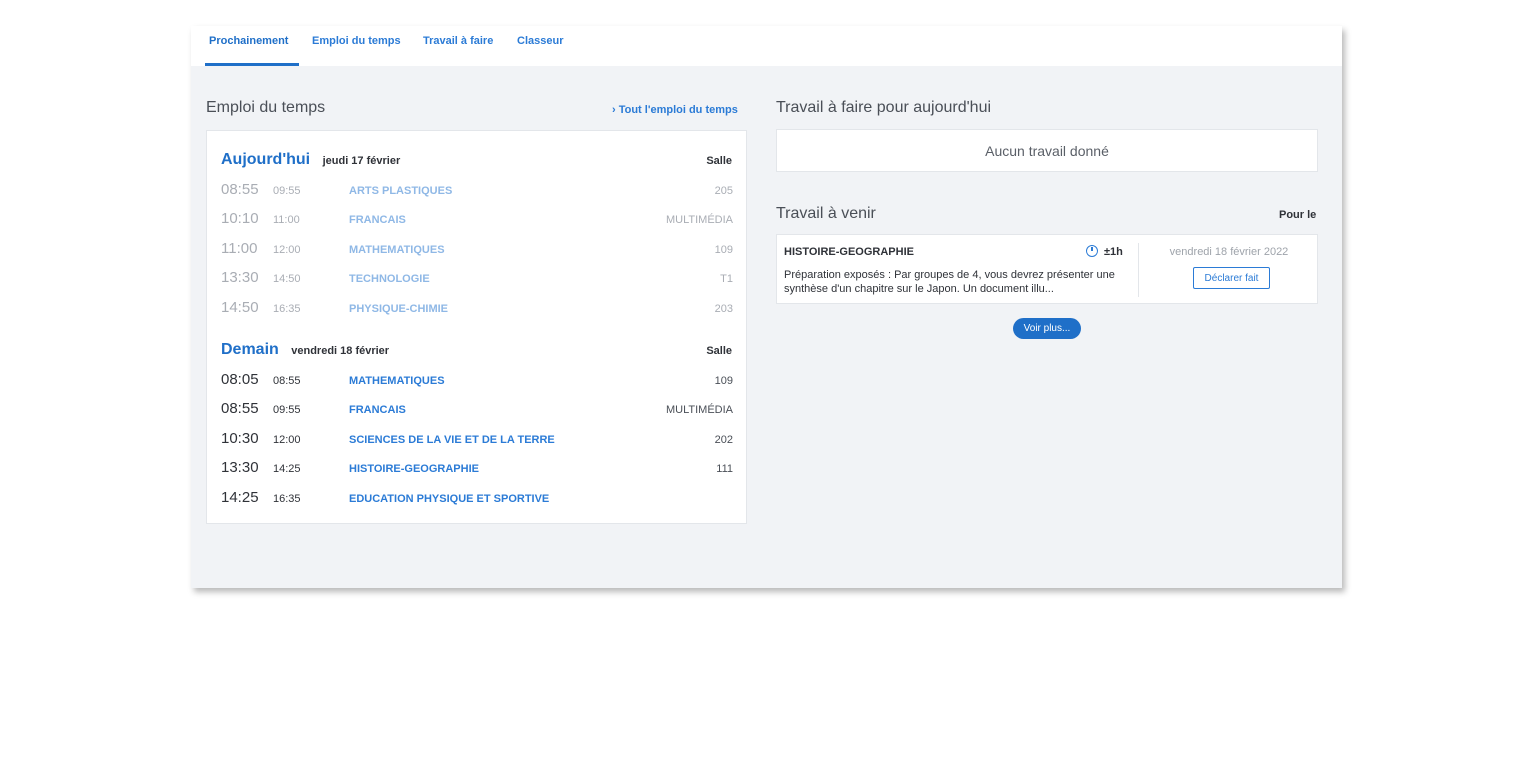 The height and width of the screenshot is (763, 1527). What do you see at coordinates (449, 499) in the screenshot?
I see `subject: EDUCATION PHYSIQUE ET SPORTIVE` at bounding box center [449, 499].